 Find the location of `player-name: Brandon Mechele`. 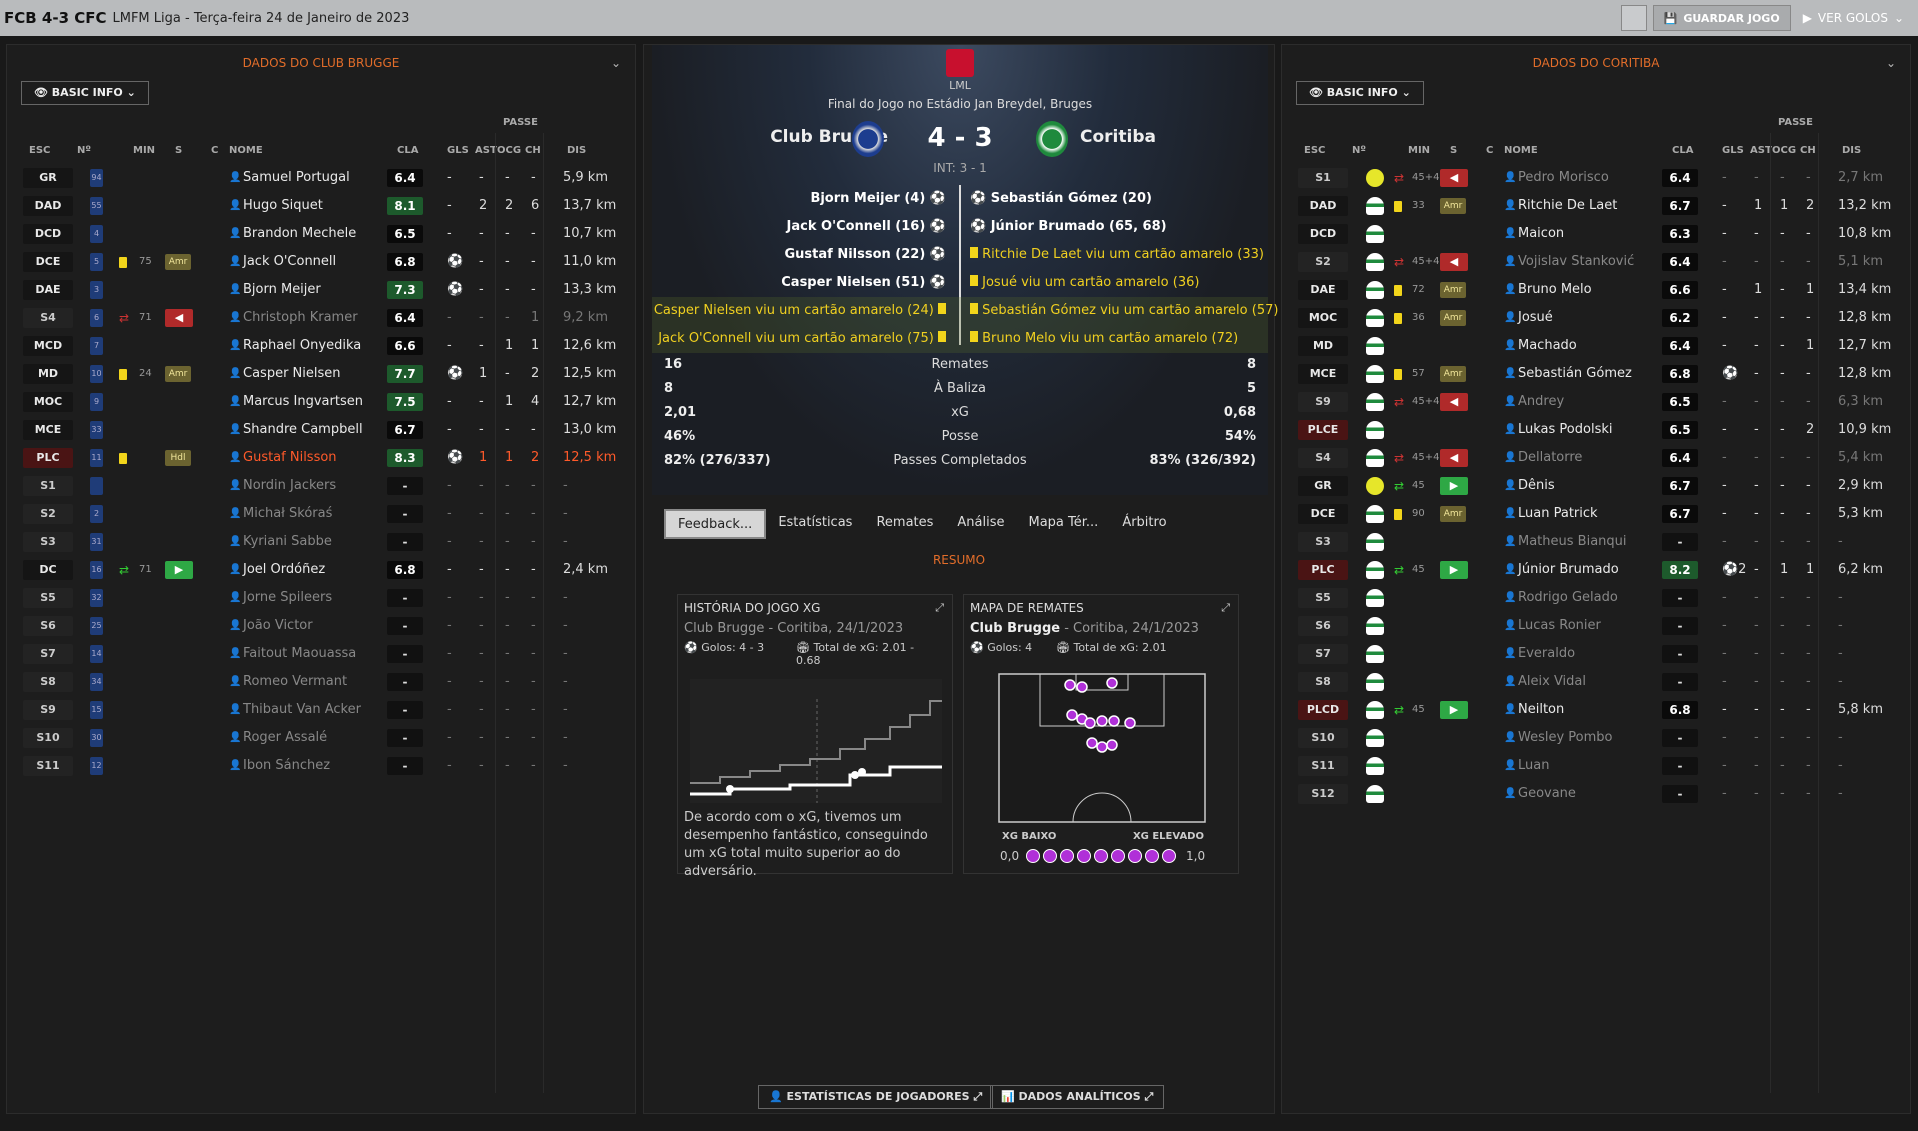

player-name: Brandon Mechele is located at coordinates (299, 234).